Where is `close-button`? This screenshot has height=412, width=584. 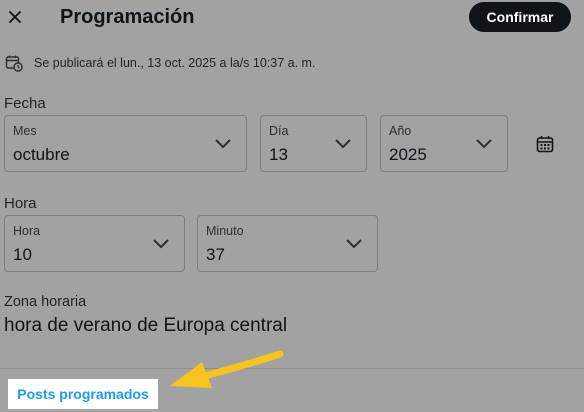 close-button is located at coordinates (15, 17).